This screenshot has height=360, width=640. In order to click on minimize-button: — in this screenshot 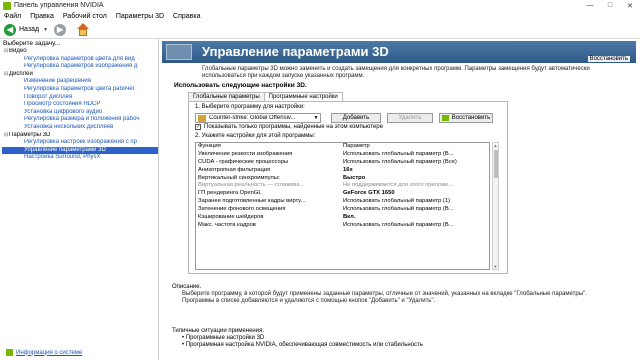, I will do `click(590, 5)`.